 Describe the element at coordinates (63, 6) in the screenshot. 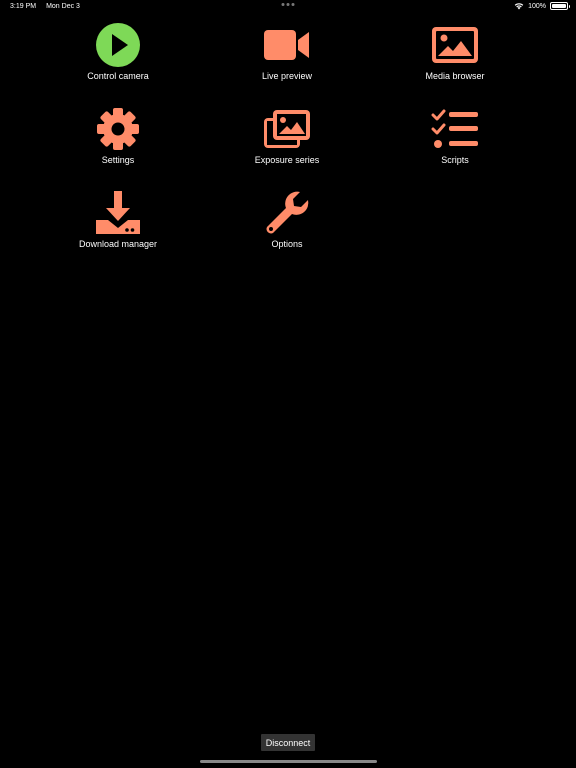

I see `status-date: Mon Dec 3` at that location.